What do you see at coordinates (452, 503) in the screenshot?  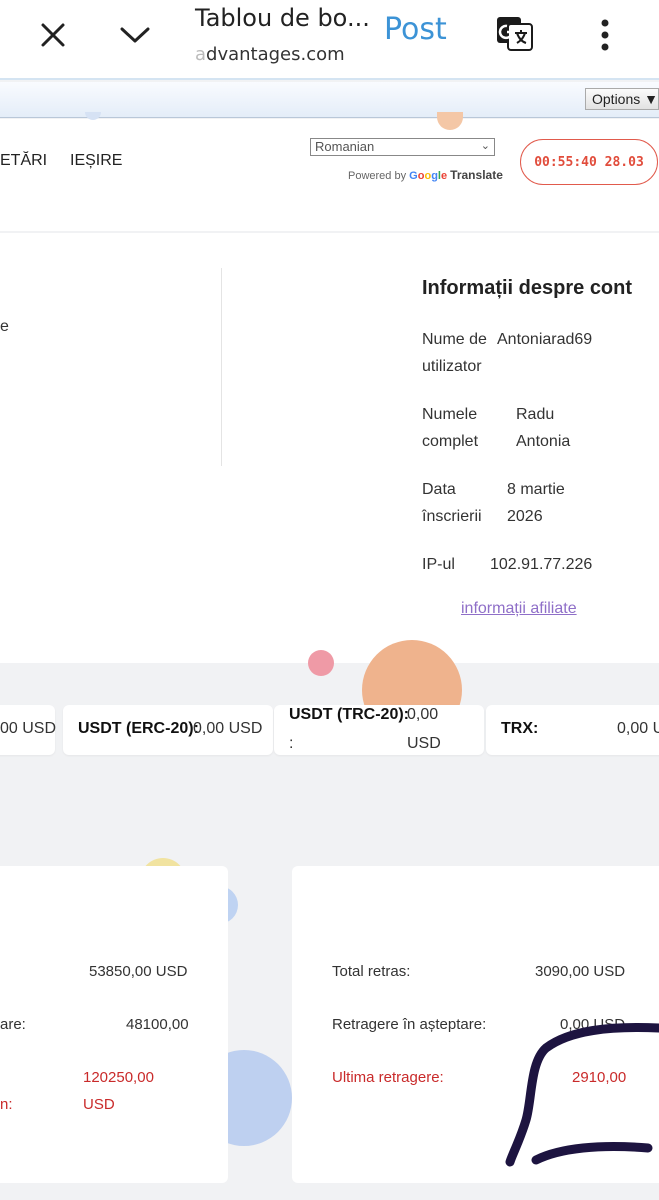 I see `signup-date-label: Data înscrierii` at bounding box center [452, 503].